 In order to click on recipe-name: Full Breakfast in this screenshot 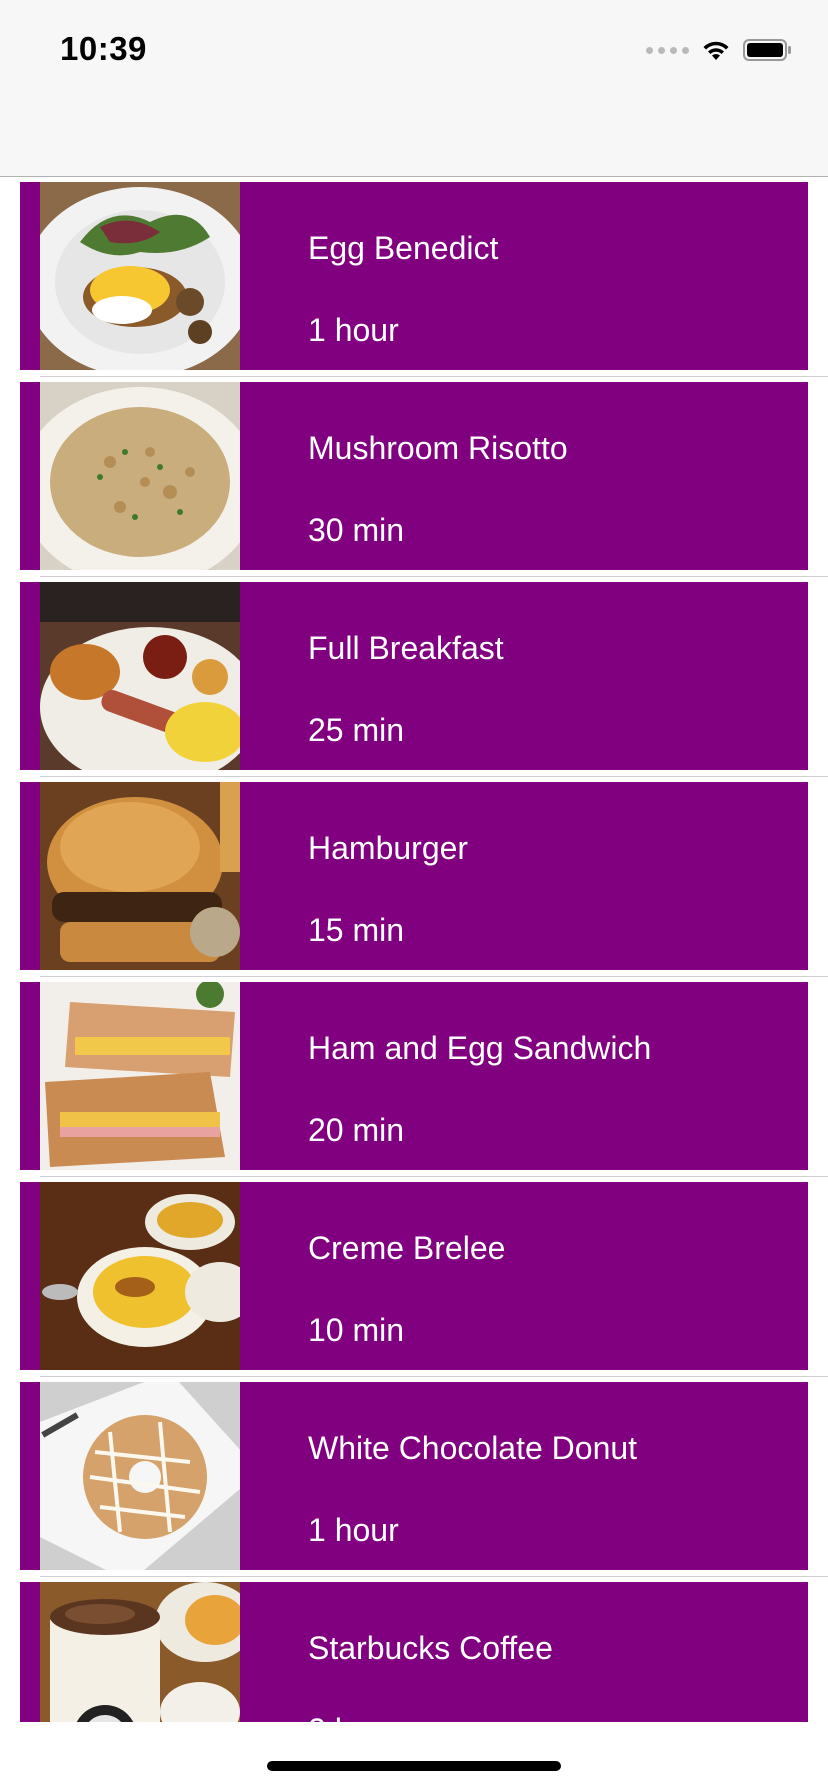, I will do `click(406, 648)`.